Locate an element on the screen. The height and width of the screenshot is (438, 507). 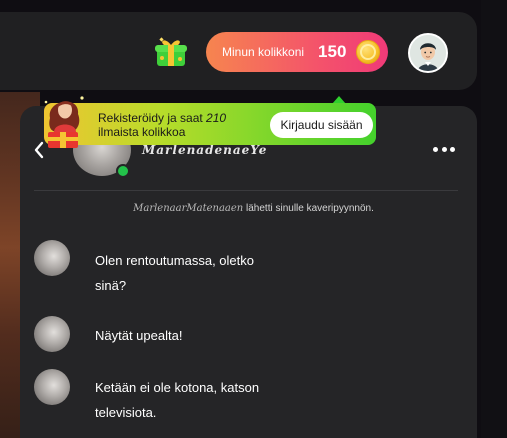
user-avatar is located at coordinates (428, 53).